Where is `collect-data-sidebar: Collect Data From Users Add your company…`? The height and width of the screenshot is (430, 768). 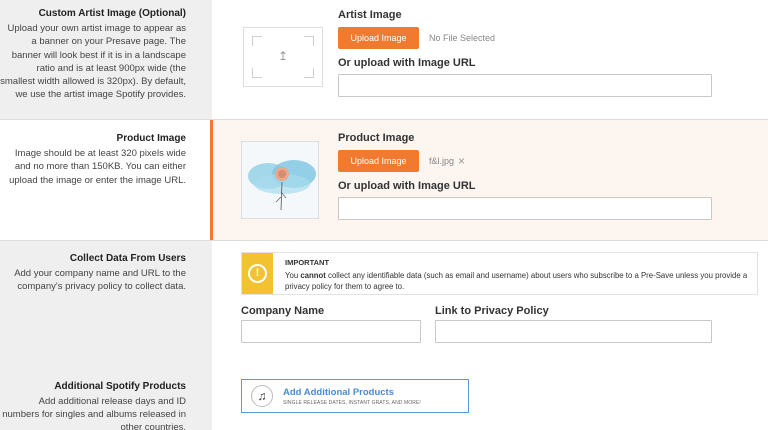 collect-data-sidebar: Collect Data From Users Add your company… is located at coordinates (106, 335).